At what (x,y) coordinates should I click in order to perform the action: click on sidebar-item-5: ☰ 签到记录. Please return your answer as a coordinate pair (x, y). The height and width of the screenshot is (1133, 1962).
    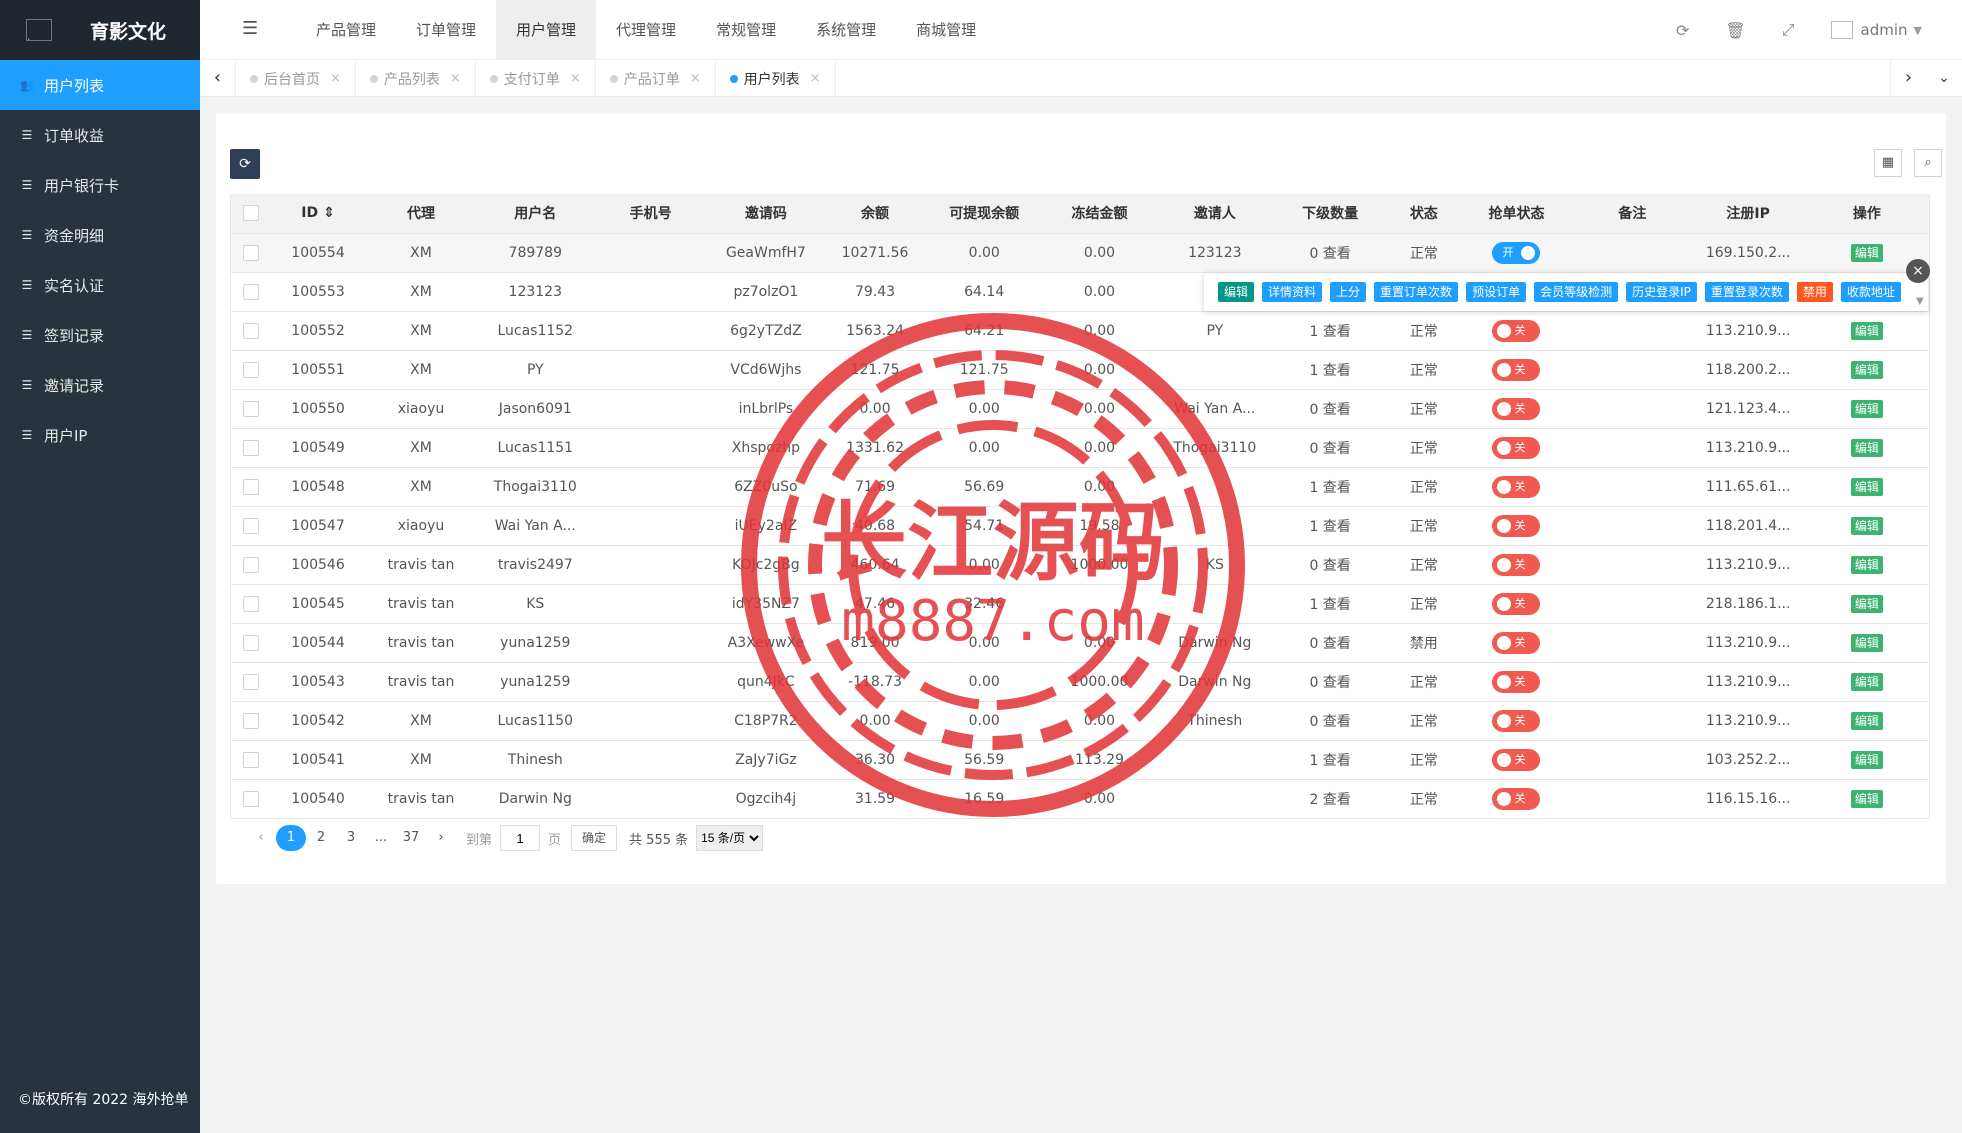
    Looking at the image, I should click on (100, 335).